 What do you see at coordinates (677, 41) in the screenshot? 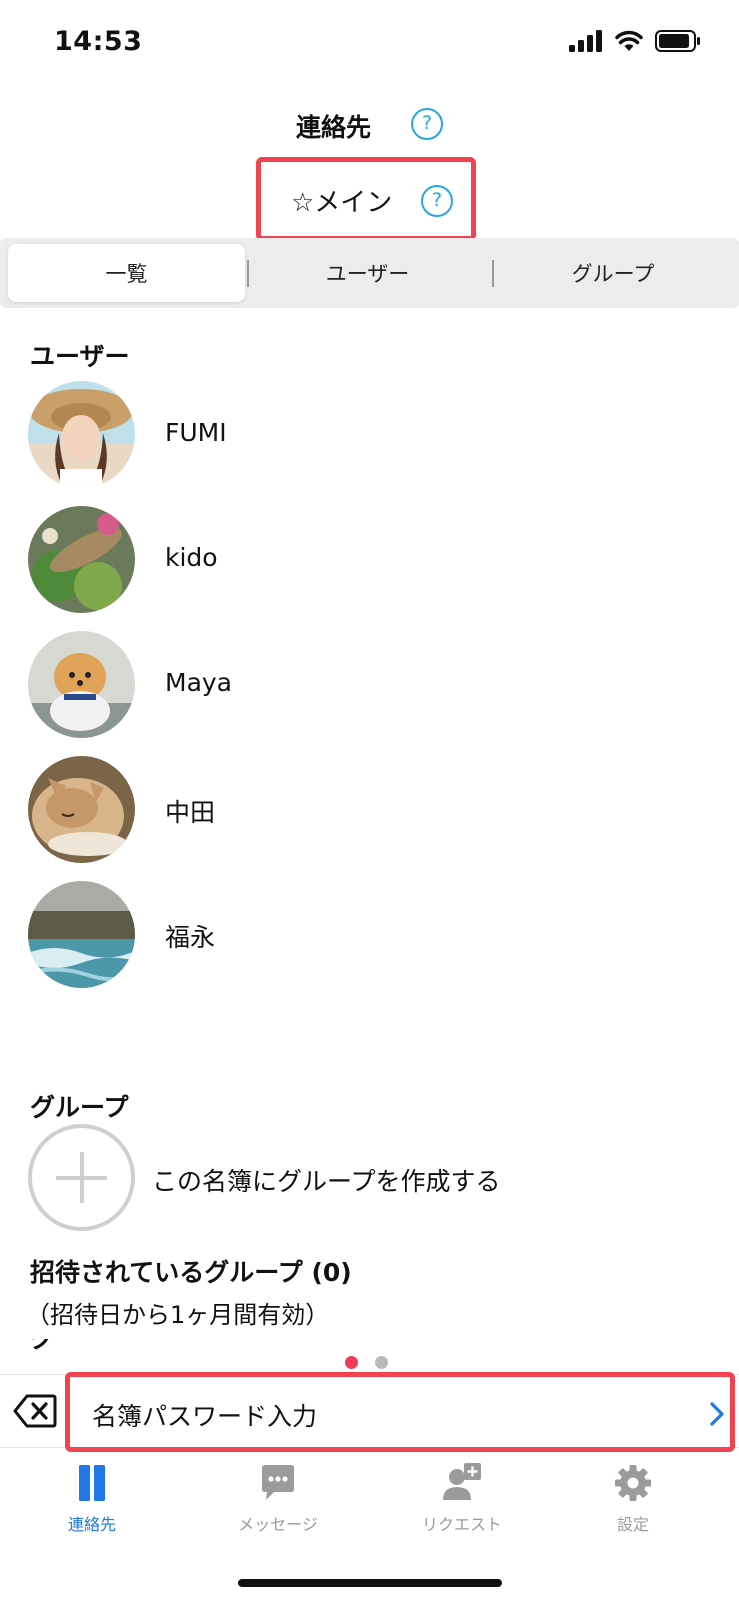
I see `battery-icon` at bounding box center [677, 41].